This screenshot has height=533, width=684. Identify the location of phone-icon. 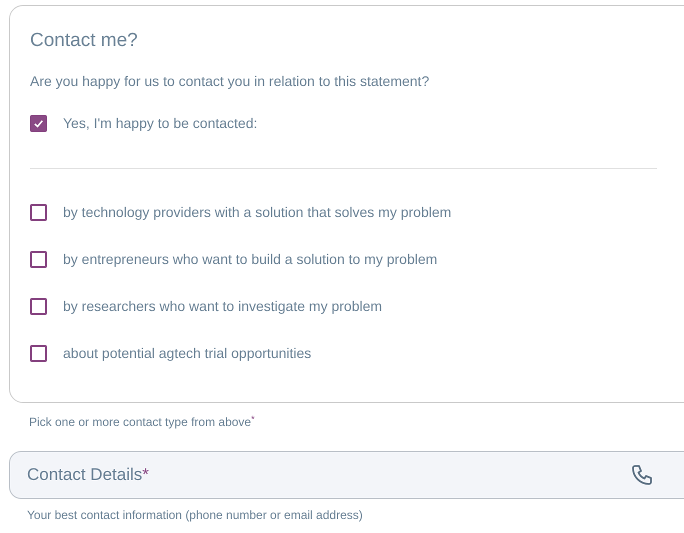
(642, 475).